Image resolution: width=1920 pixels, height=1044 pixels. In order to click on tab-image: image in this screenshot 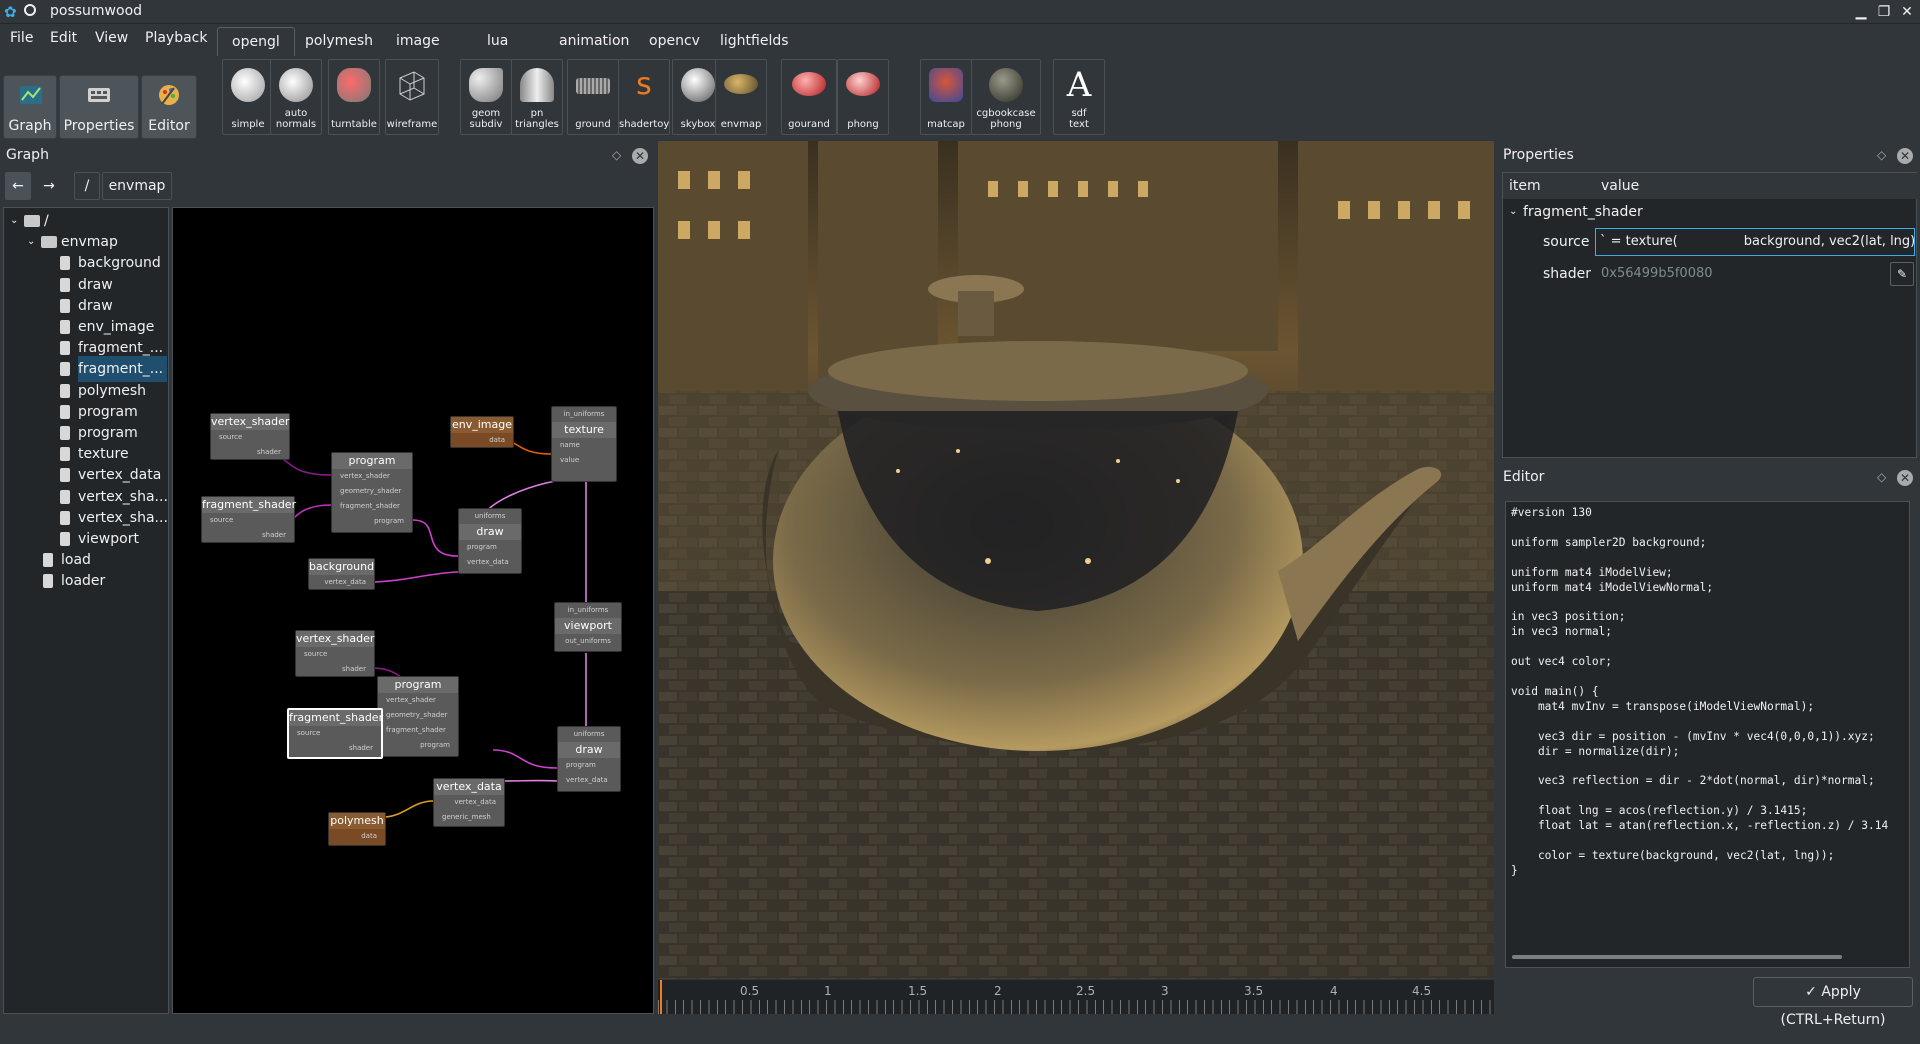, I will do `click(418, 41)`.